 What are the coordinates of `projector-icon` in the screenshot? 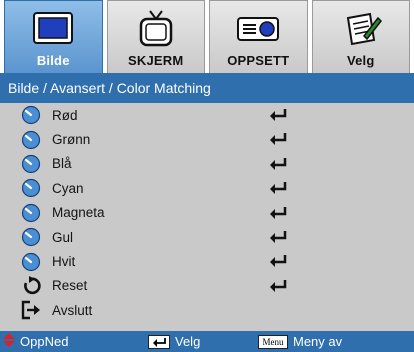 It's located at (258, 29).